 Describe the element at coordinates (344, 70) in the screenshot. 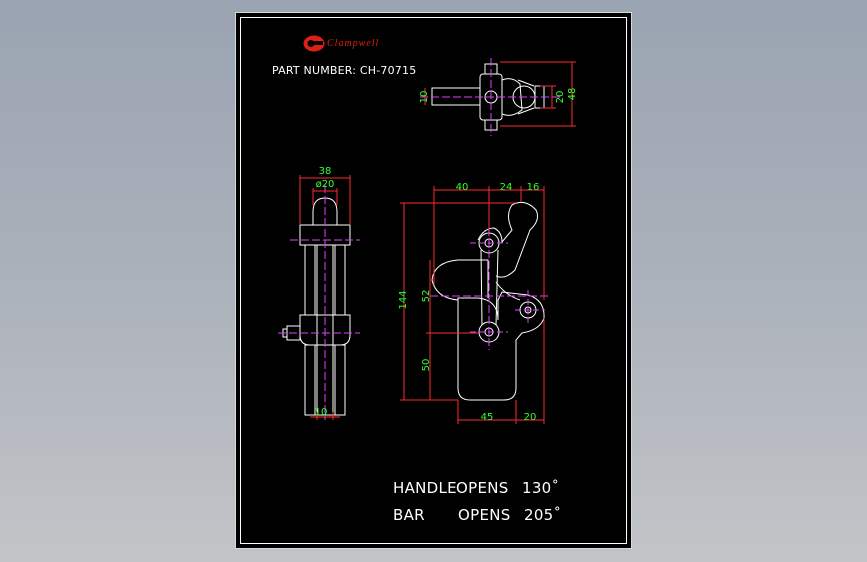

I see `part-number: PART NUMBER: CH-70715` at that location.